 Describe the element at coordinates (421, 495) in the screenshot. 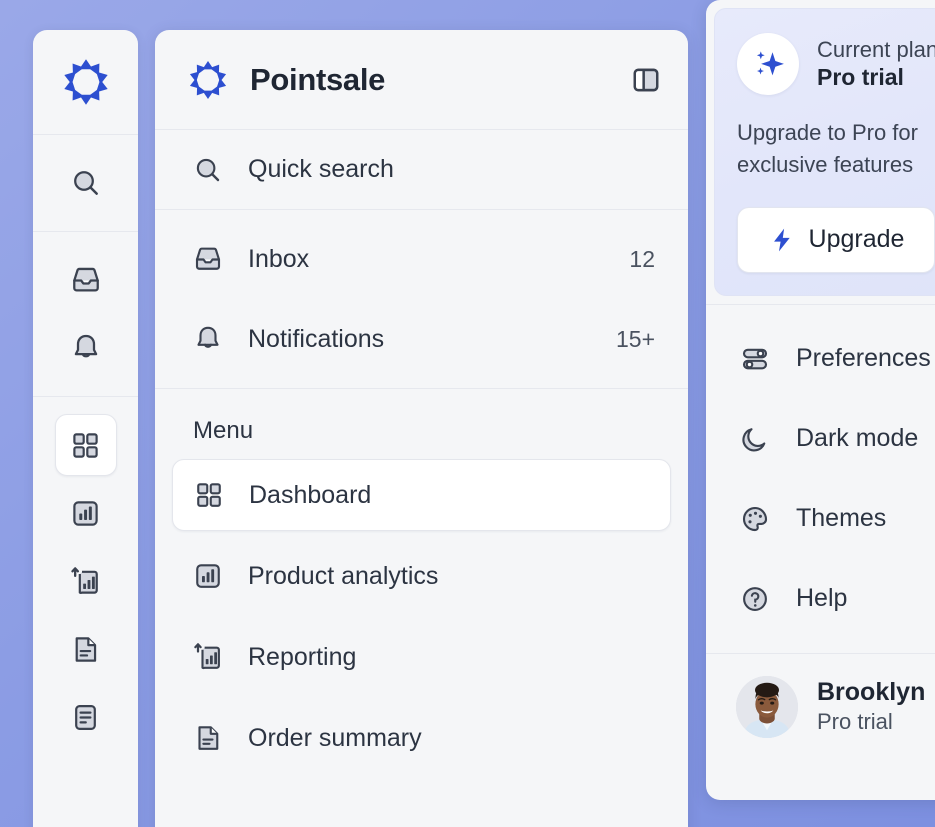

I see `menu-item-dashboard: Dashboard` at that location.